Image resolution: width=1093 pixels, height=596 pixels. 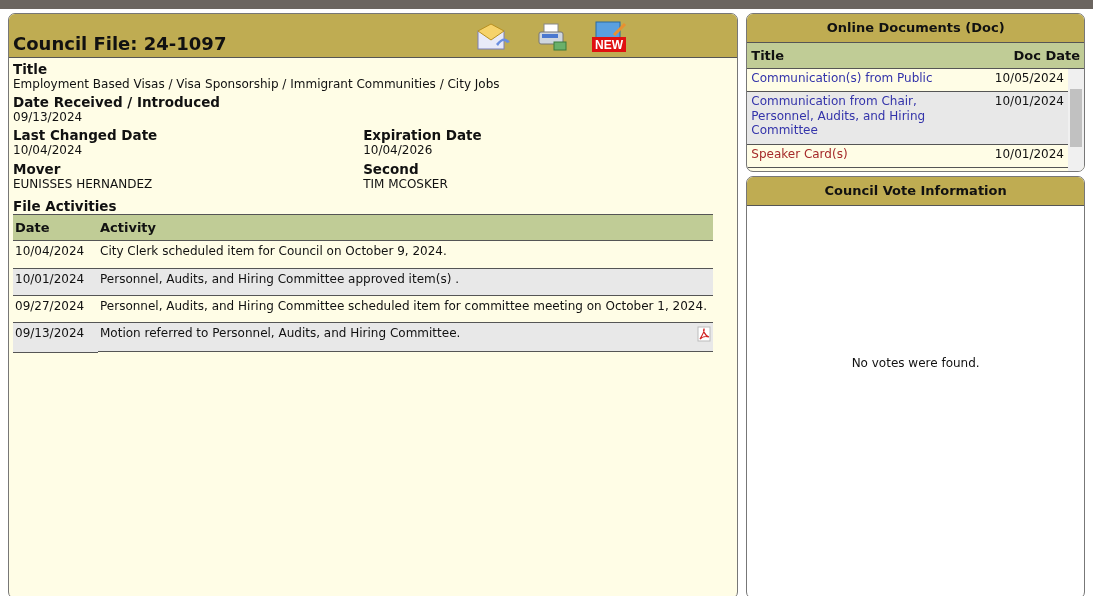 What do you see at coordinates (494, 37) in the screenshot?
I see `email-icon` at bounding box center [494, 37].